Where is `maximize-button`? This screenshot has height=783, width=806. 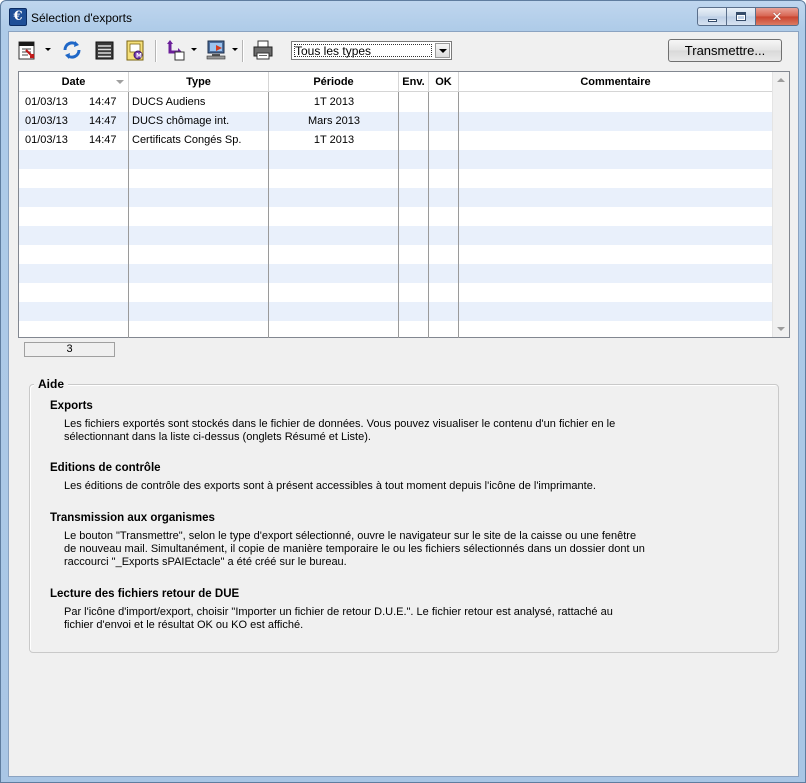
maximize-button is located at coordinates (740, 16).